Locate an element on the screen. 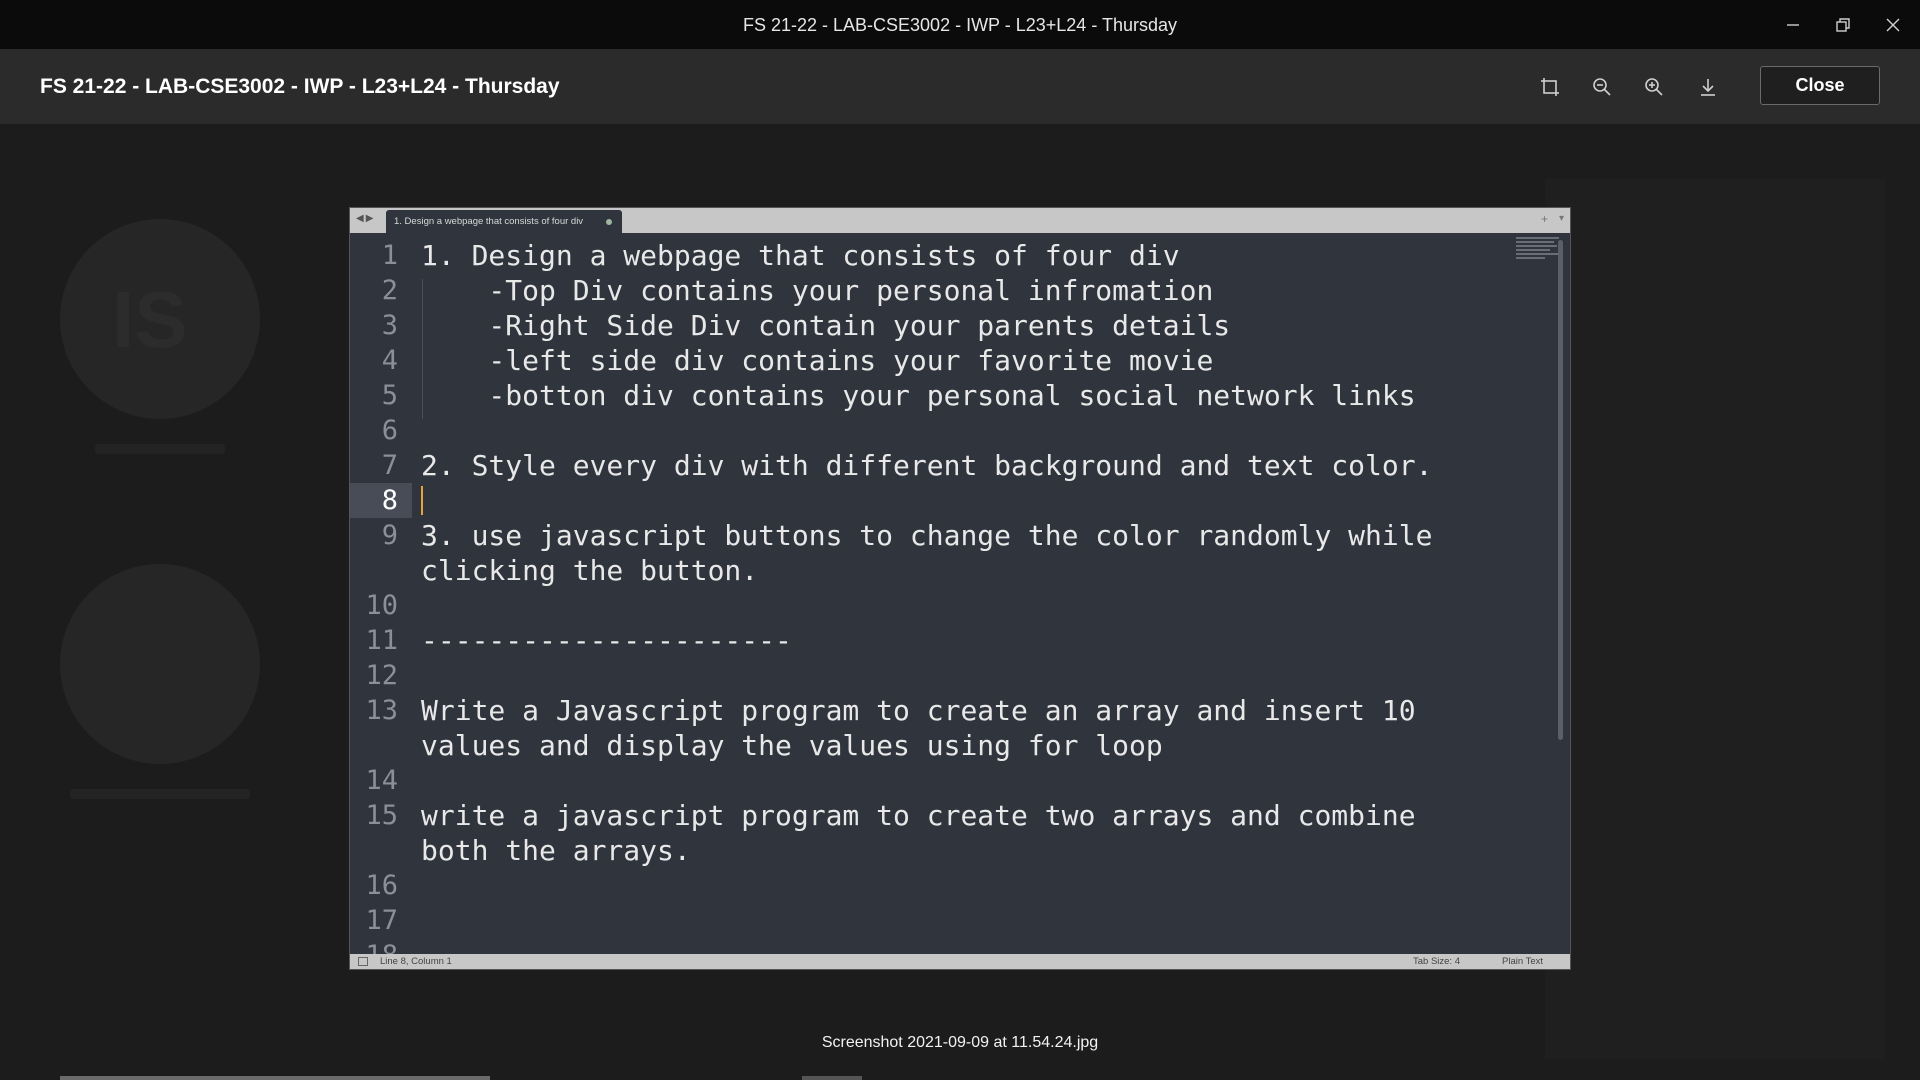 Image resolution: width=1920 pixels, height=1080 pixels. editor-line: both the arrays. is located at coordinates (960, 850).